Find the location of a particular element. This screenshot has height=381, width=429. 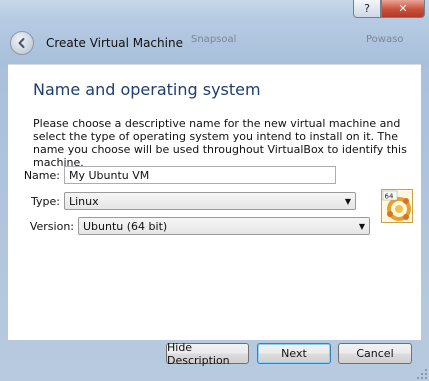

close-button: ✕ is located at coordinates (403, 9).